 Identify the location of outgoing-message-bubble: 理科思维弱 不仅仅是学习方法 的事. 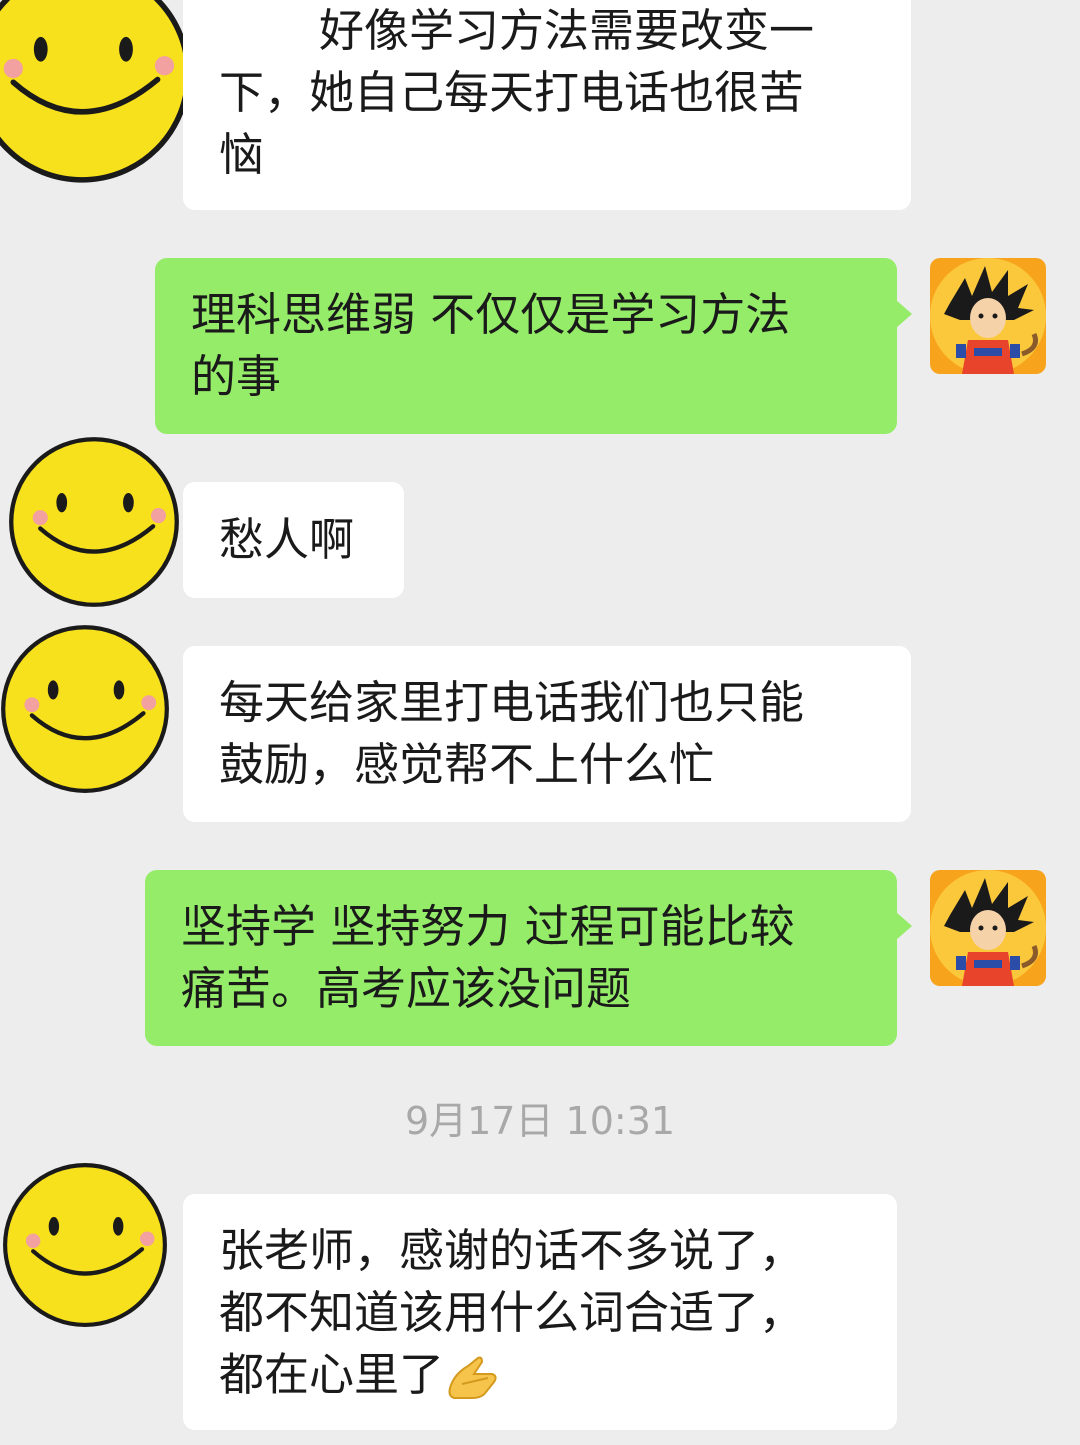
(526, 346).